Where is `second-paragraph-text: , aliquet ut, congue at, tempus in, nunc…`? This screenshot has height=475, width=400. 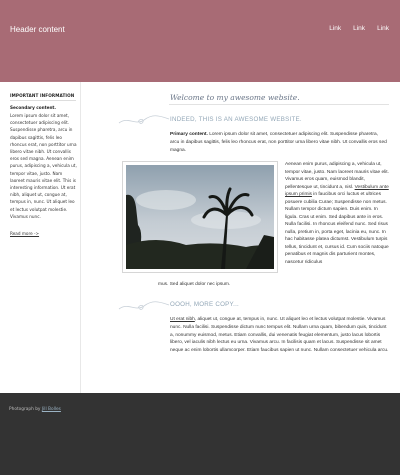 second-paragraph-text: , aliquet ut, congue at, tempus in, nunc… is located at coordinates (279, 335).